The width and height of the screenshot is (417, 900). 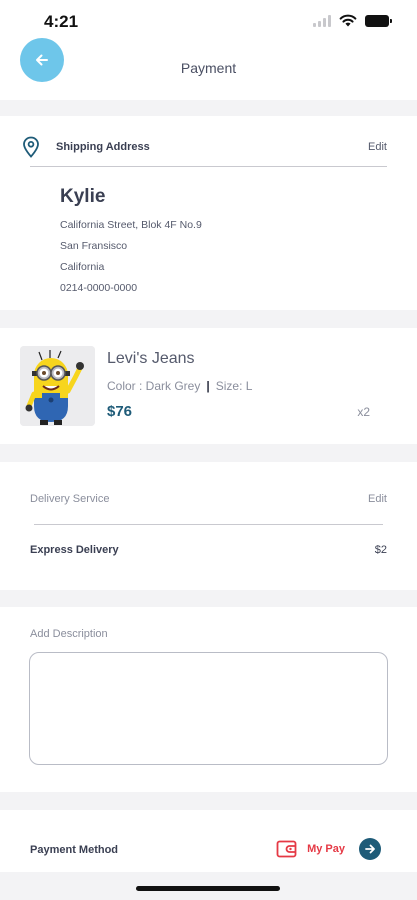 I want to click on product-image, so click(x=57, y=386).